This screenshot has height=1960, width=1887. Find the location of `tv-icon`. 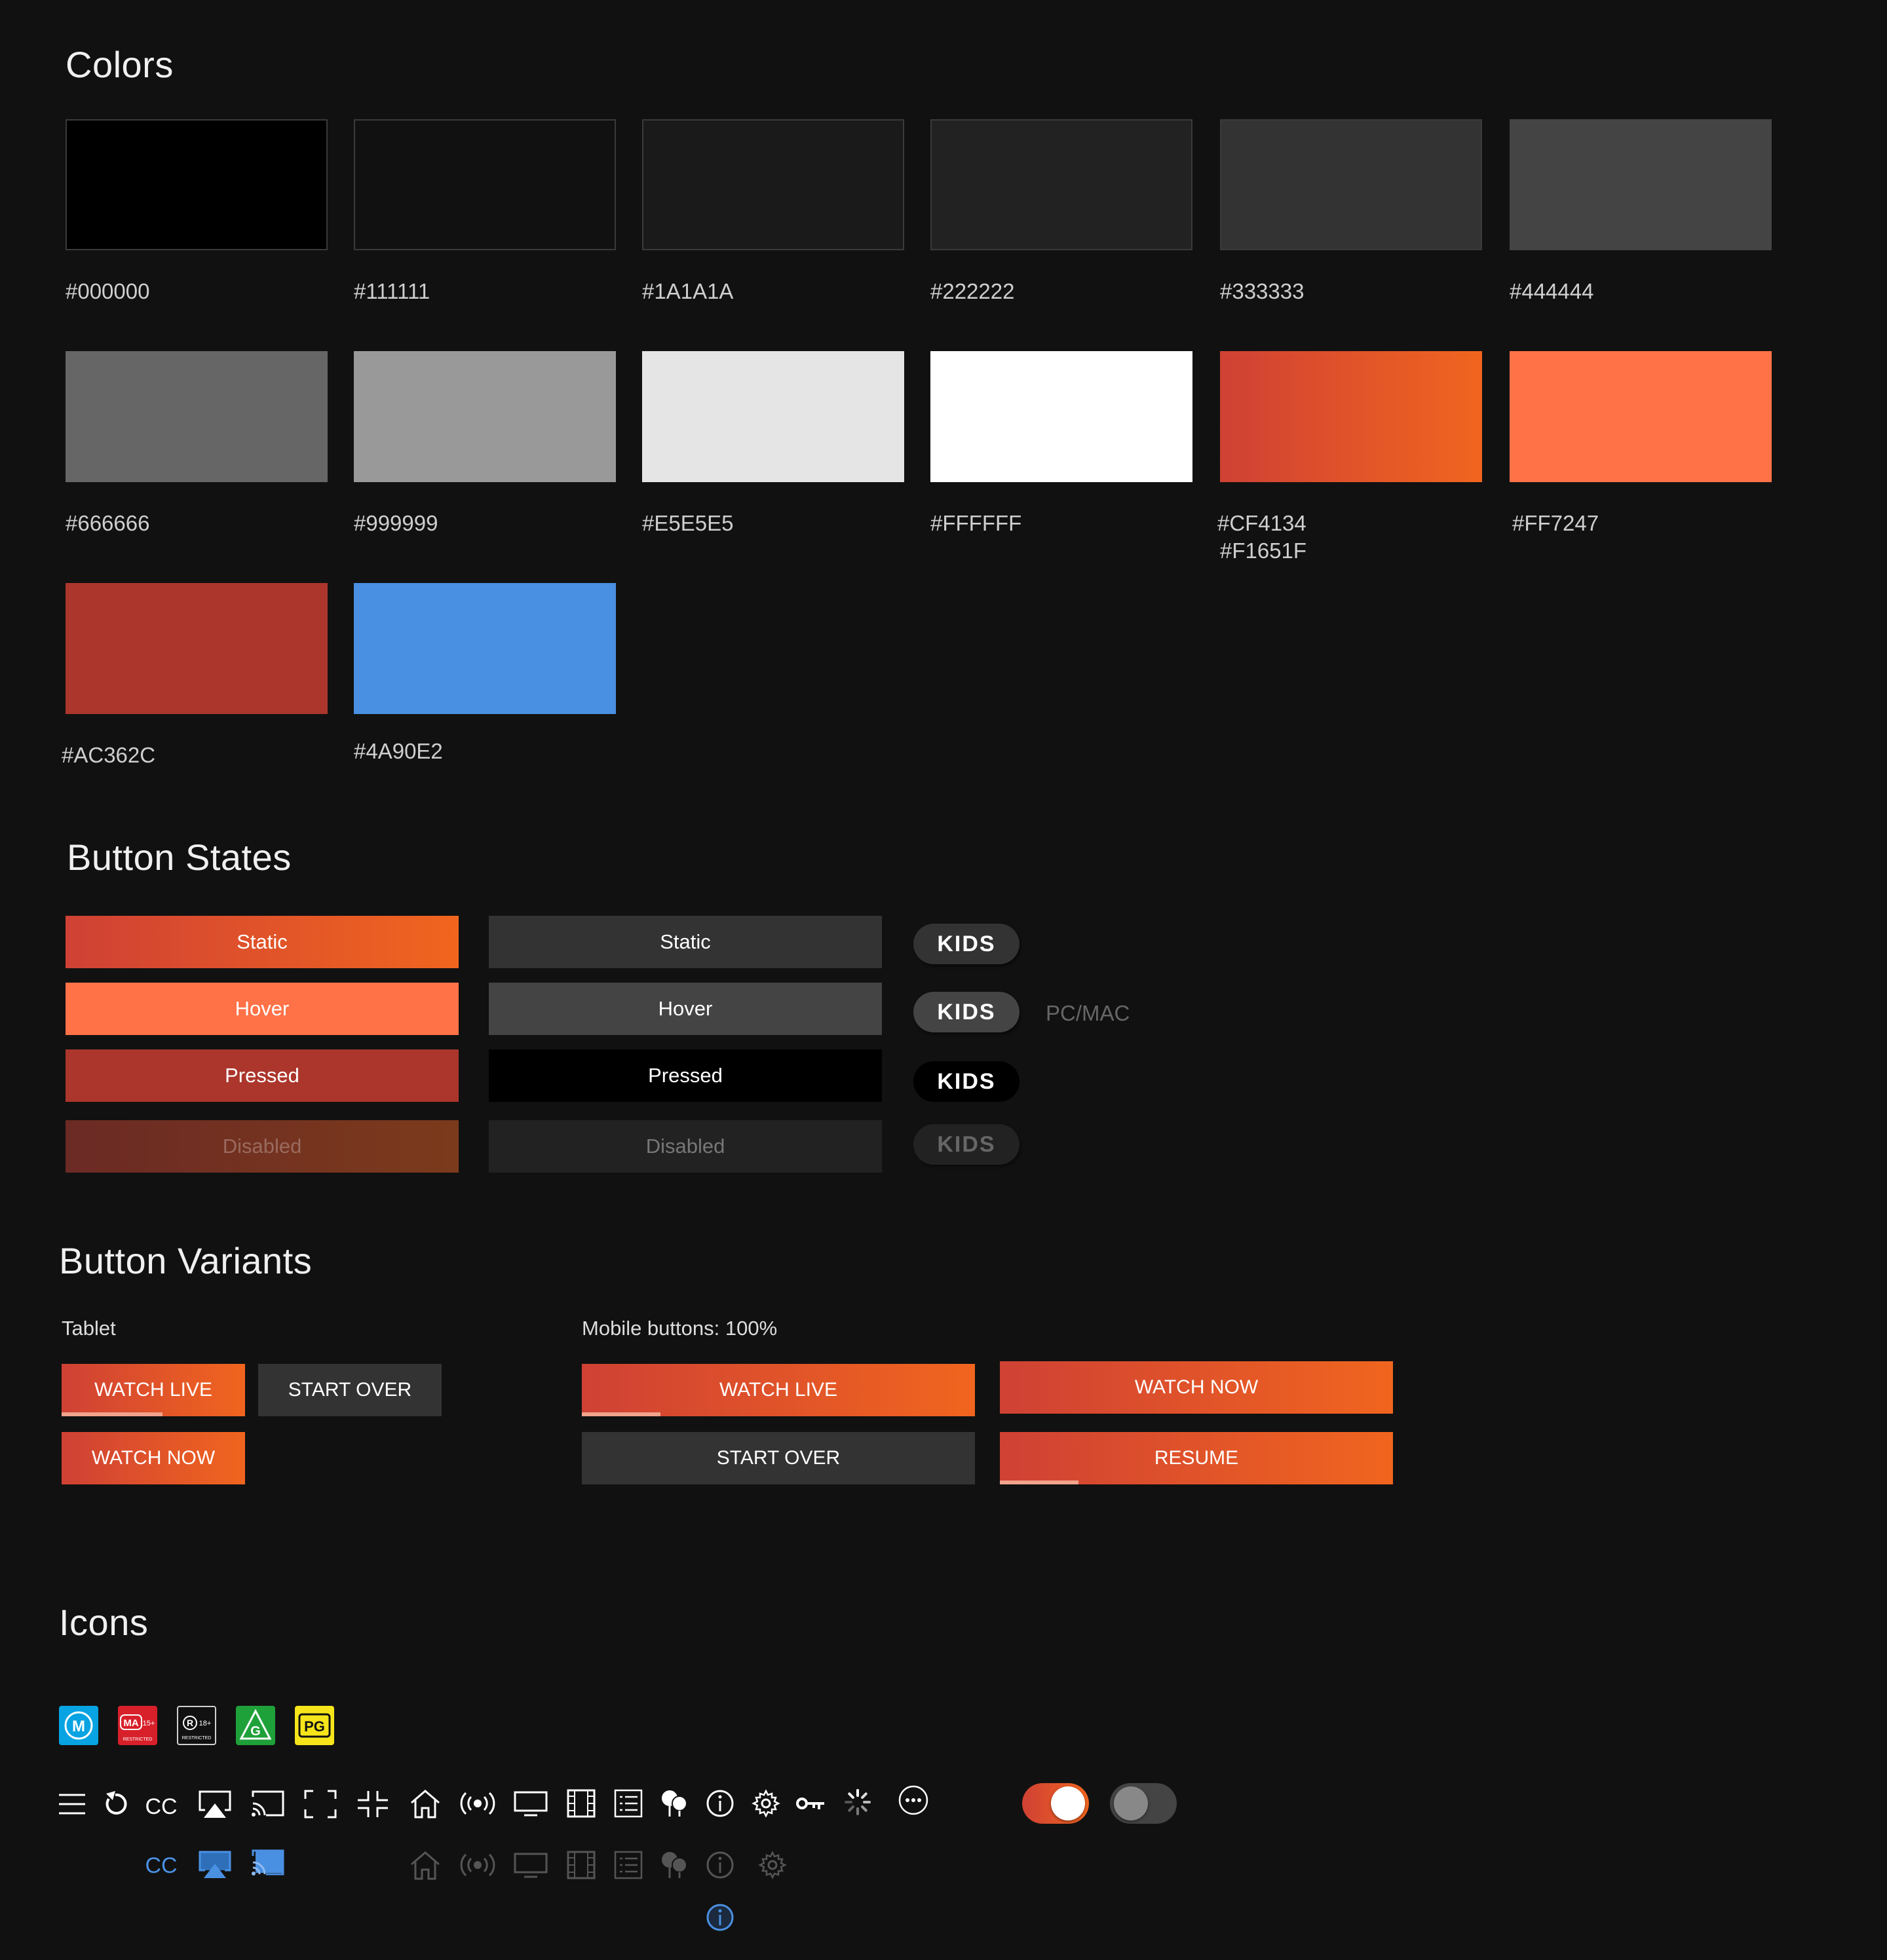

tv-icon is located at coordinates (530, 1804).